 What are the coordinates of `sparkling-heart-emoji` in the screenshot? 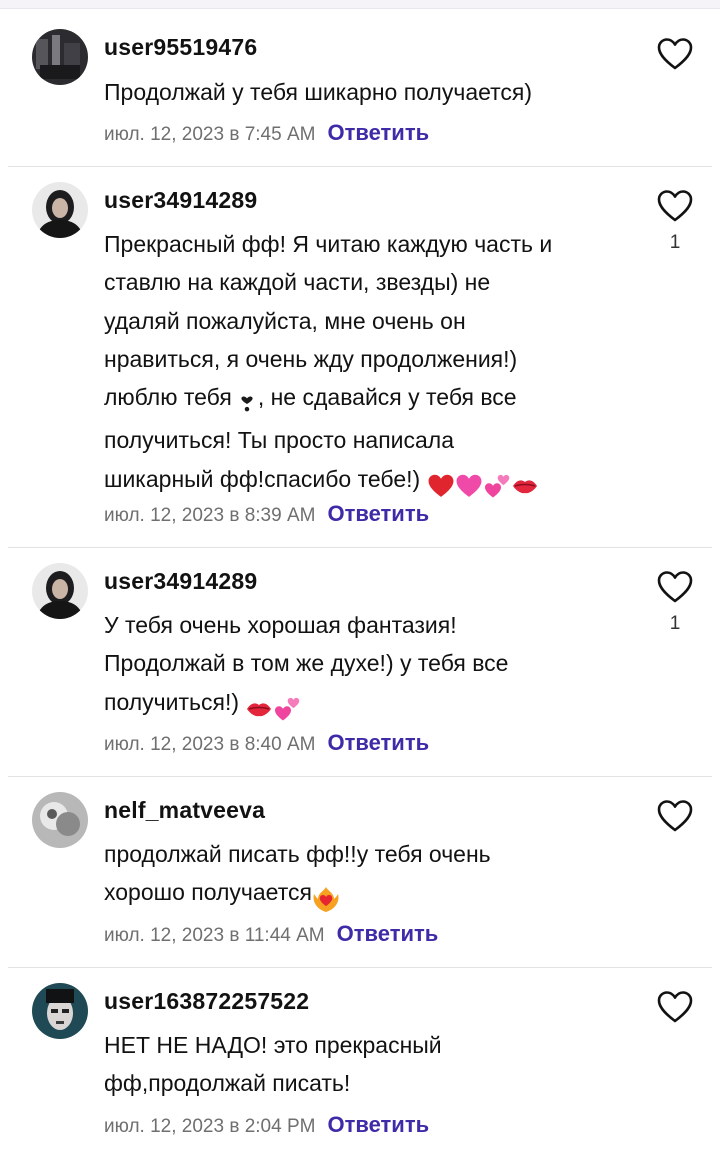 It's located at (469, 484).